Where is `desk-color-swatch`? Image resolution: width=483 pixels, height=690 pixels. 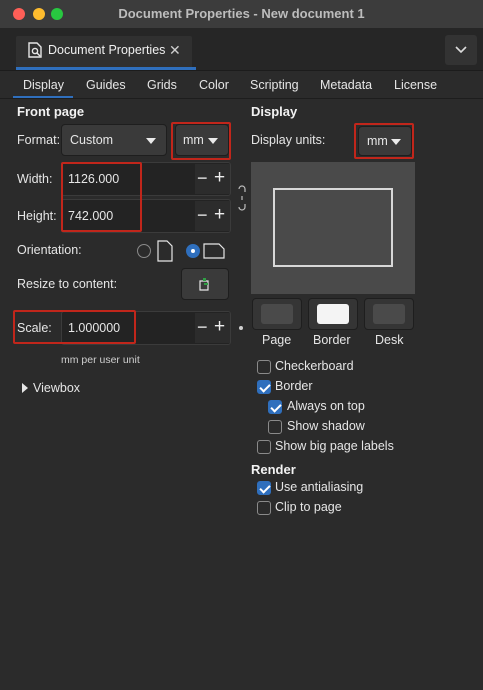
desk-color-swatch is located at coordinates (389, 314).